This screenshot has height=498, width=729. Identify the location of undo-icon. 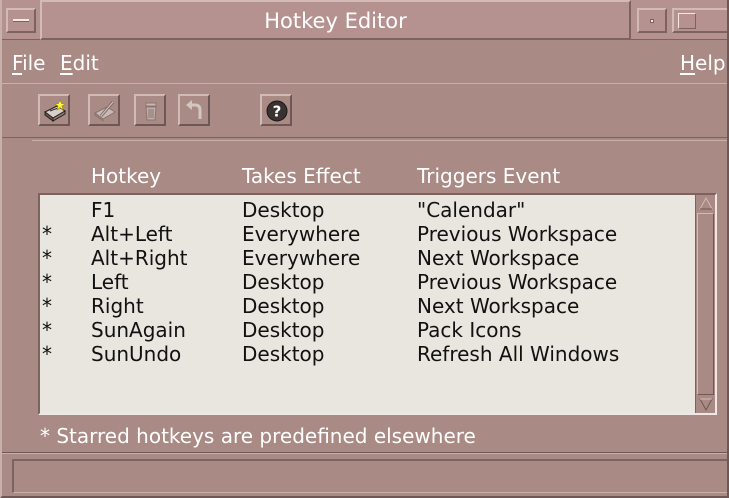
(194, 109).